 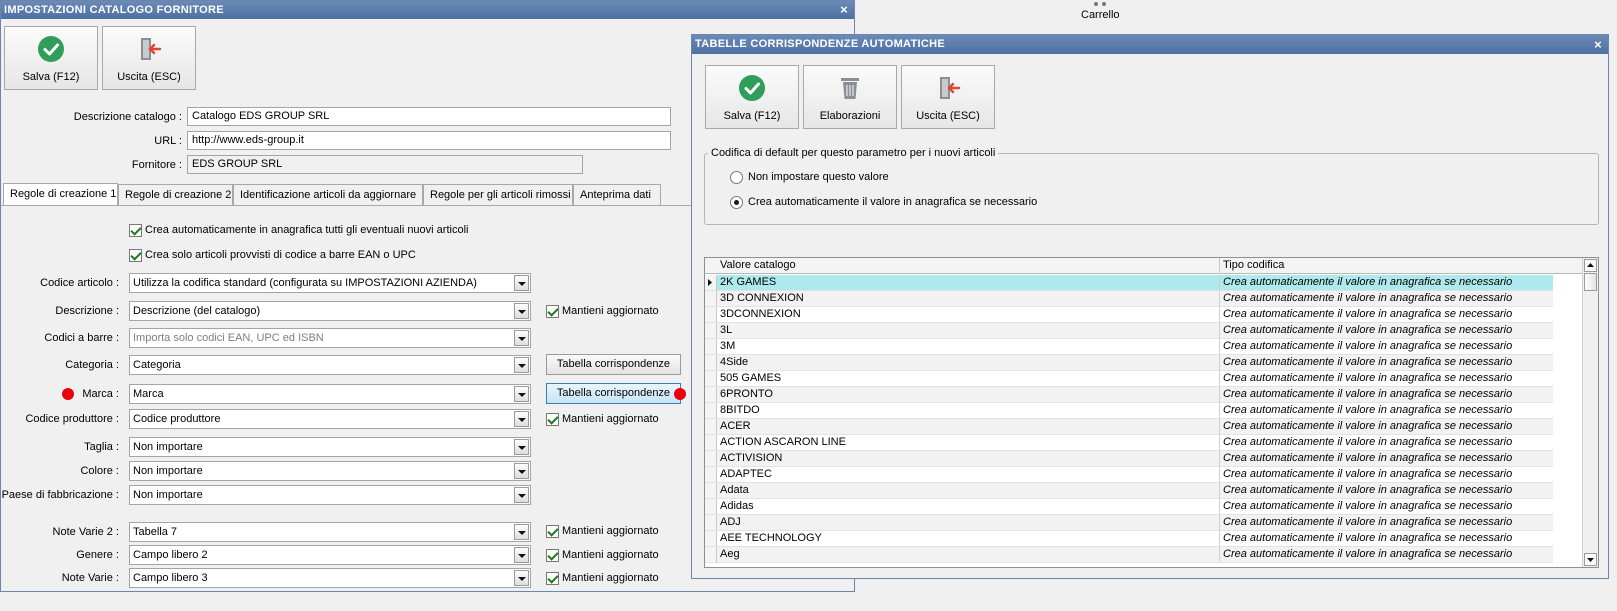 What do you see at coordinates (1590, 265) in the screenshot?
I see `scroll-up-icon` at bounding box center [1590, 265].